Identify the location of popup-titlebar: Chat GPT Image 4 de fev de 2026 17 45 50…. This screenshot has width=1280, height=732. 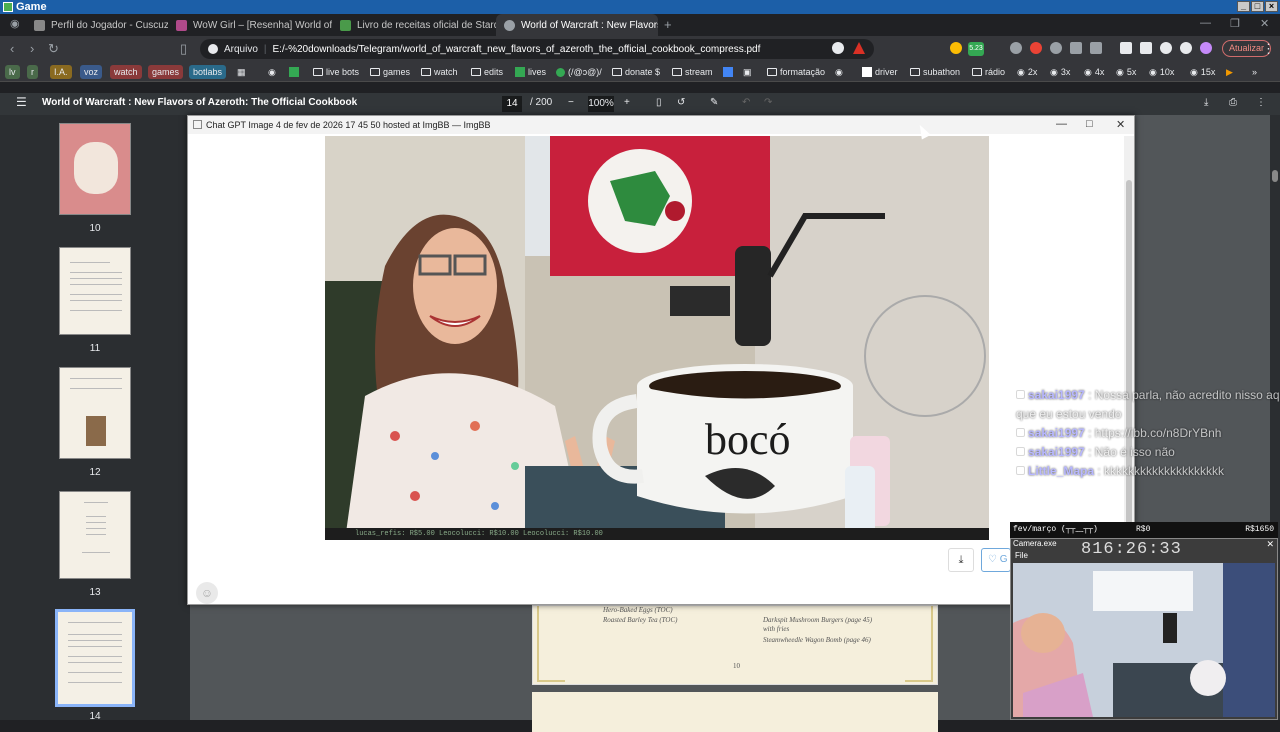
(661, 125).